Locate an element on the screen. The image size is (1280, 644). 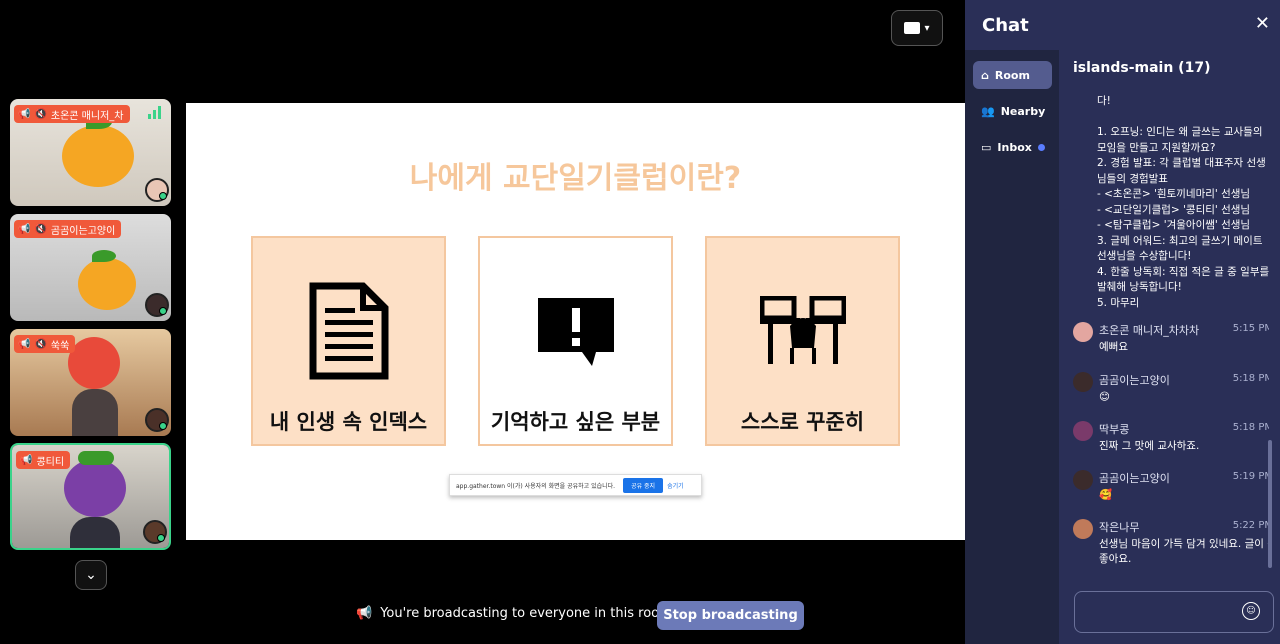
message-body: 선생님 마음이 가득 담겨 있네요. 글이 참 좋아요. is located at coordinates (1184, 551).